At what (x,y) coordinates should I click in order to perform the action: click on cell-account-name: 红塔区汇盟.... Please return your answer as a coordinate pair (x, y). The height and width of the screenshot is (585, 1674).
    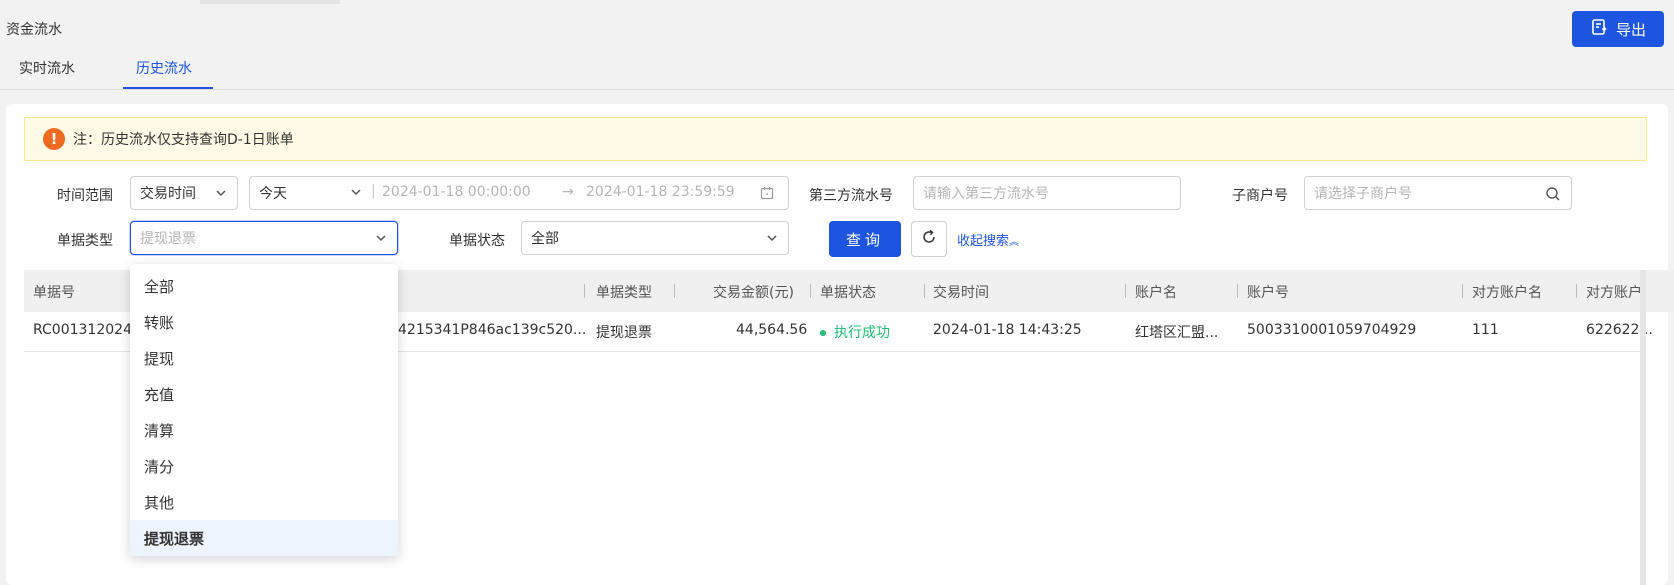
    Looking at the image, I should click on (1177, 333).